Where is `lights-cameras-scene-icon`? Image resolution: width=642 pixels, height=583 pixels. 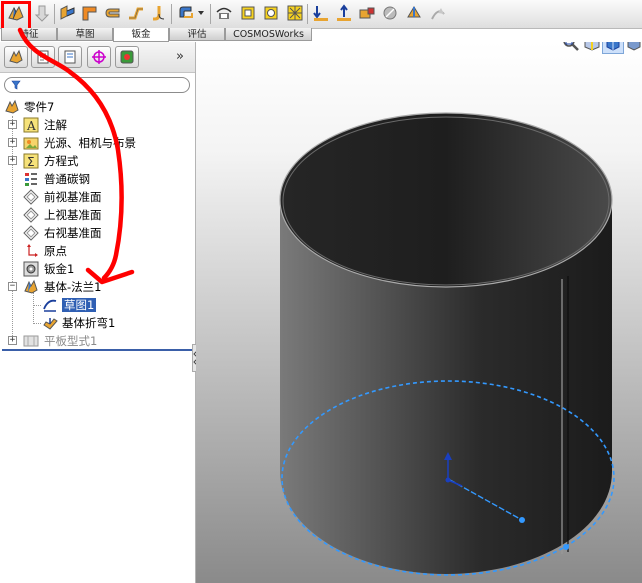
lights-cameras-scene-icon is located at coordinates (31, 143).